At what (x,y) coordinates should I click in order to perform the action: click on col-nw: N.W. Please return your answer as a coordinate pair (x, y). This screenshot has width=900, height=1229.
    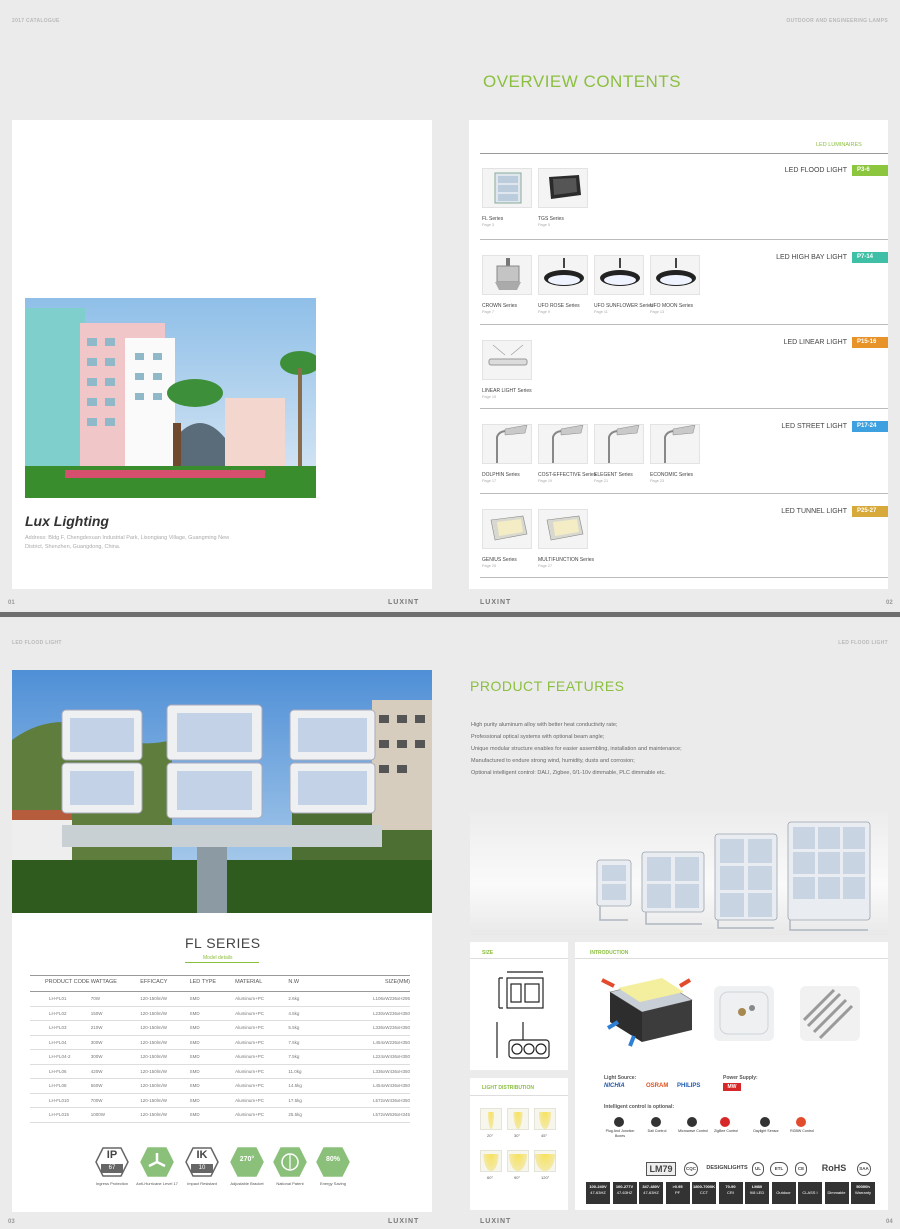
    Looking at the image, I should click on (311, 983).